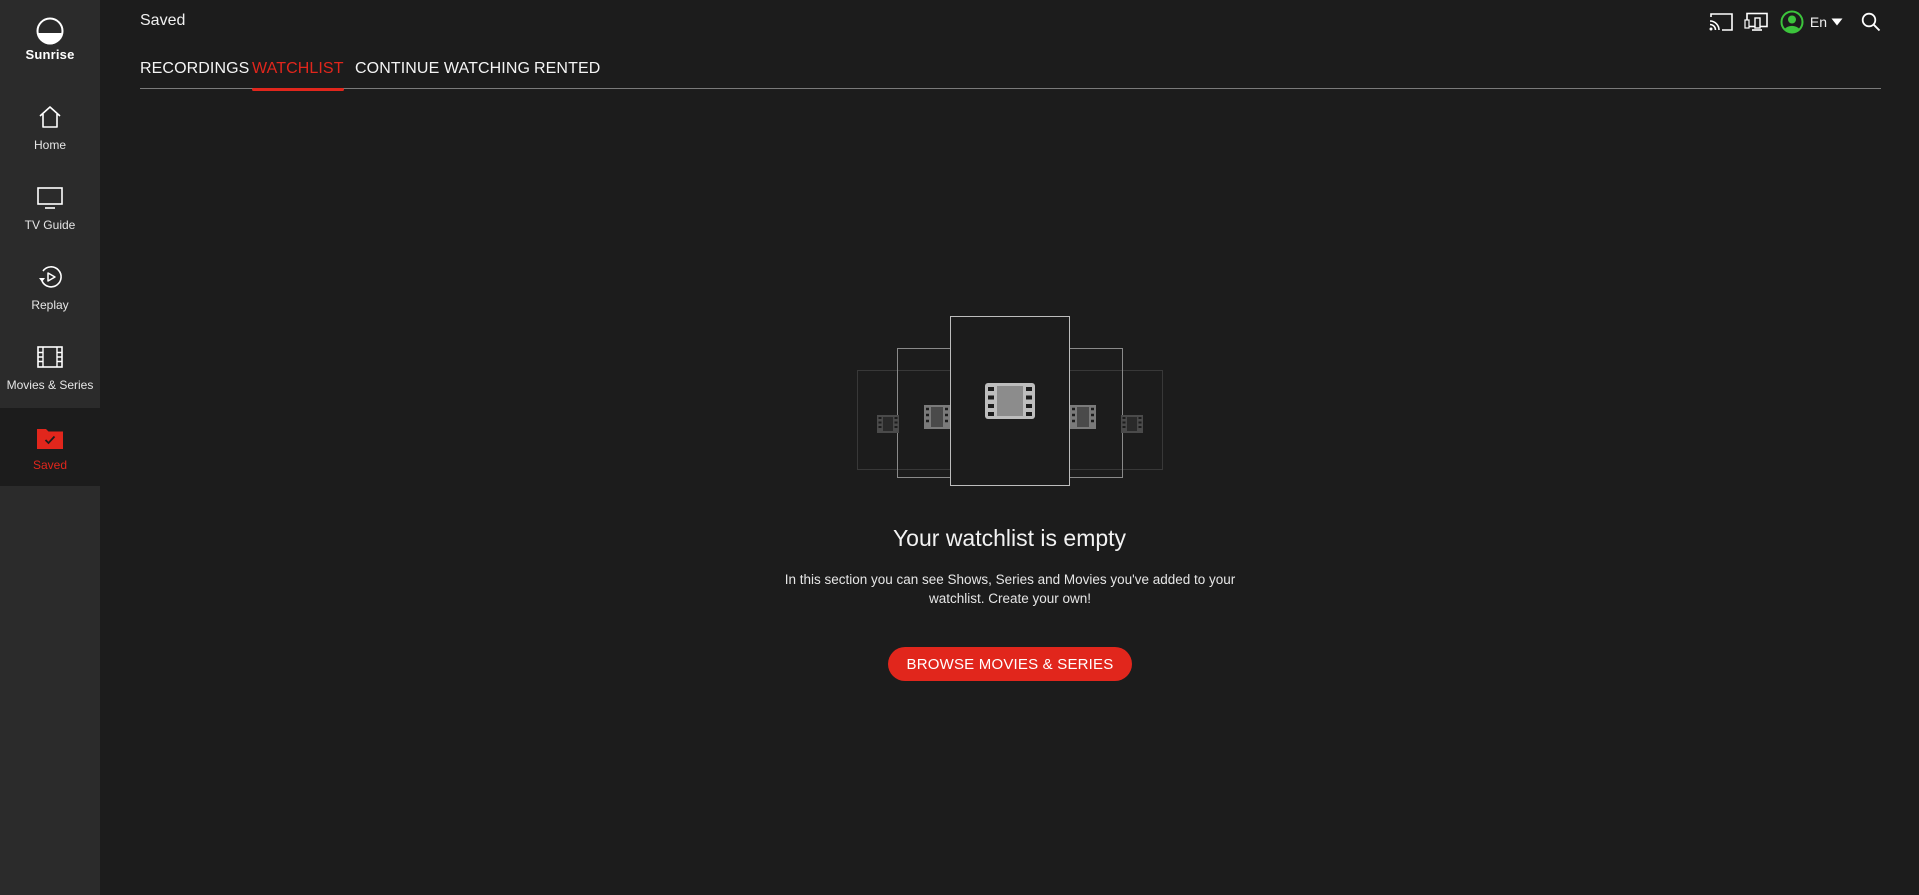 The height and width of the screenshot is (895, 1919). I want to click on sidebar-item-label: Movies & Series, so click(50, 385).